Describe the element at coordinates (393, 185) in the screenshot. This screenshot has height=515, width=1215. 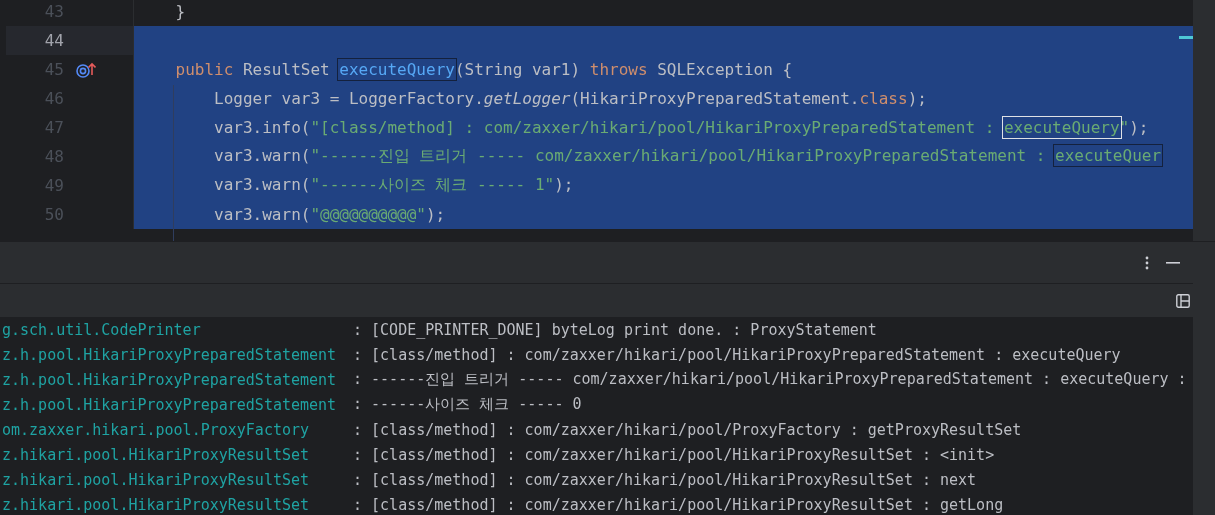
I see `code-line: var3.warn("------사이즈 체크 ----- 1");` at that location.